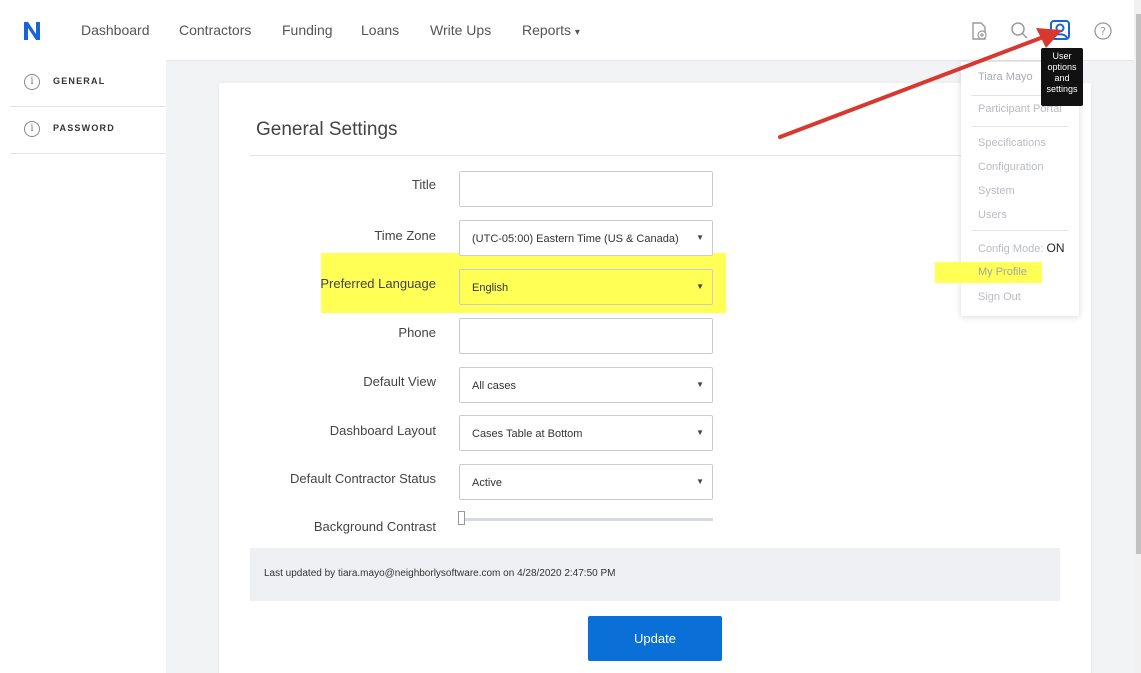 The width and height of the screenshot is (1141, 673). What do you see at coordinates (577, 32) in the screenshot?
I see `chevron-down-icon: ▾` at bounding box center [577, 32].